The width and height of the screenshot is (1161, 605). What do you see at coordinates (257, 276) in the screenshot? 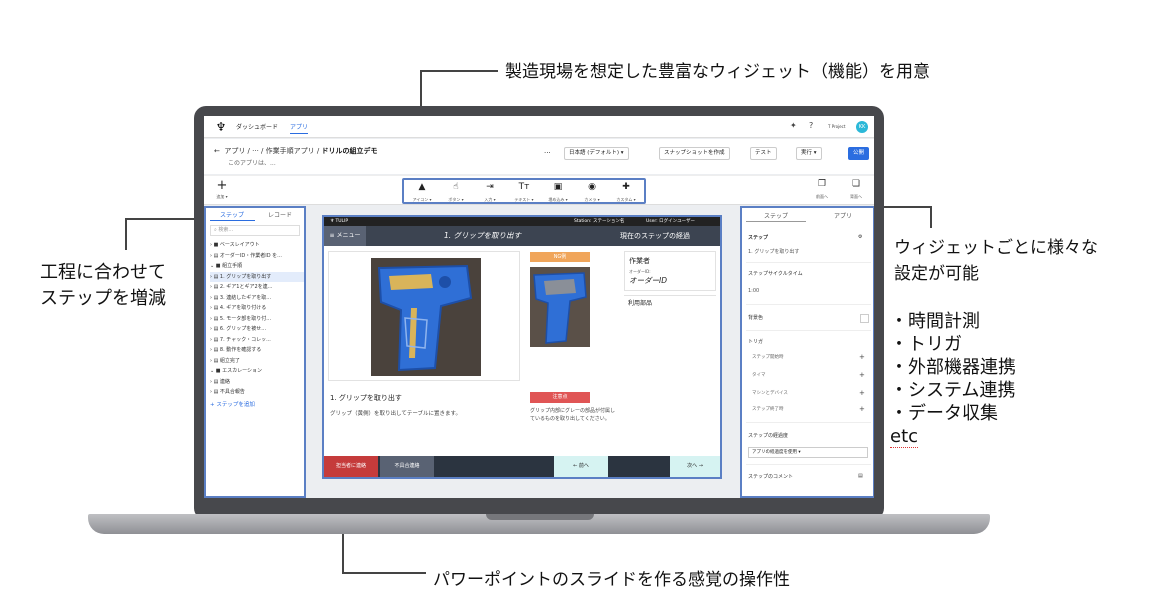
I see `tree-item-selected: › ▤ 1. グリップを取り出す` at bounding box center [257, 276].